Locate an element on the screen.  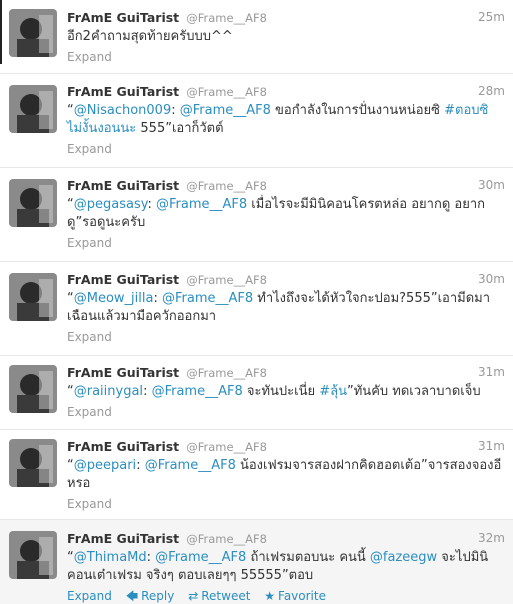
mention-link: @ThimaMd is located at coordinates (110, 557).